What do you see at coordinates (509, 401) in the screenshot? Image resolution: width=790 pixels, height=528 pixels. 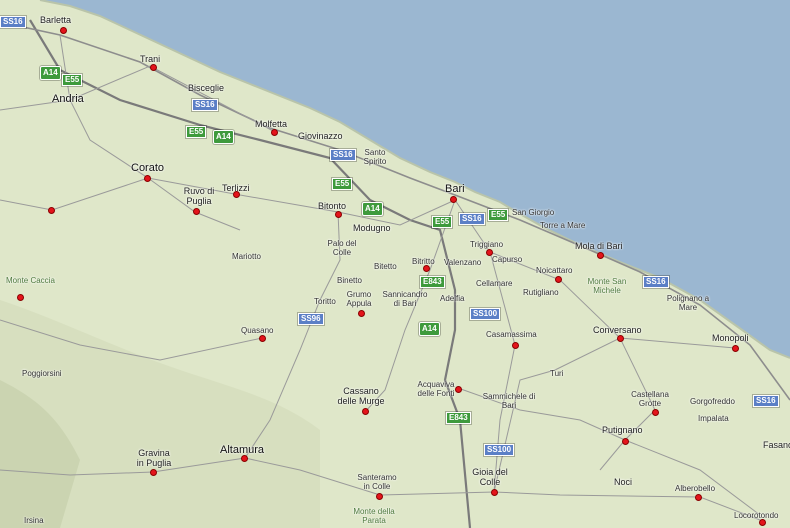 I see `city-label-sammichele-di-bari: Sammichele di Bari` at bounding box center [509, 401].